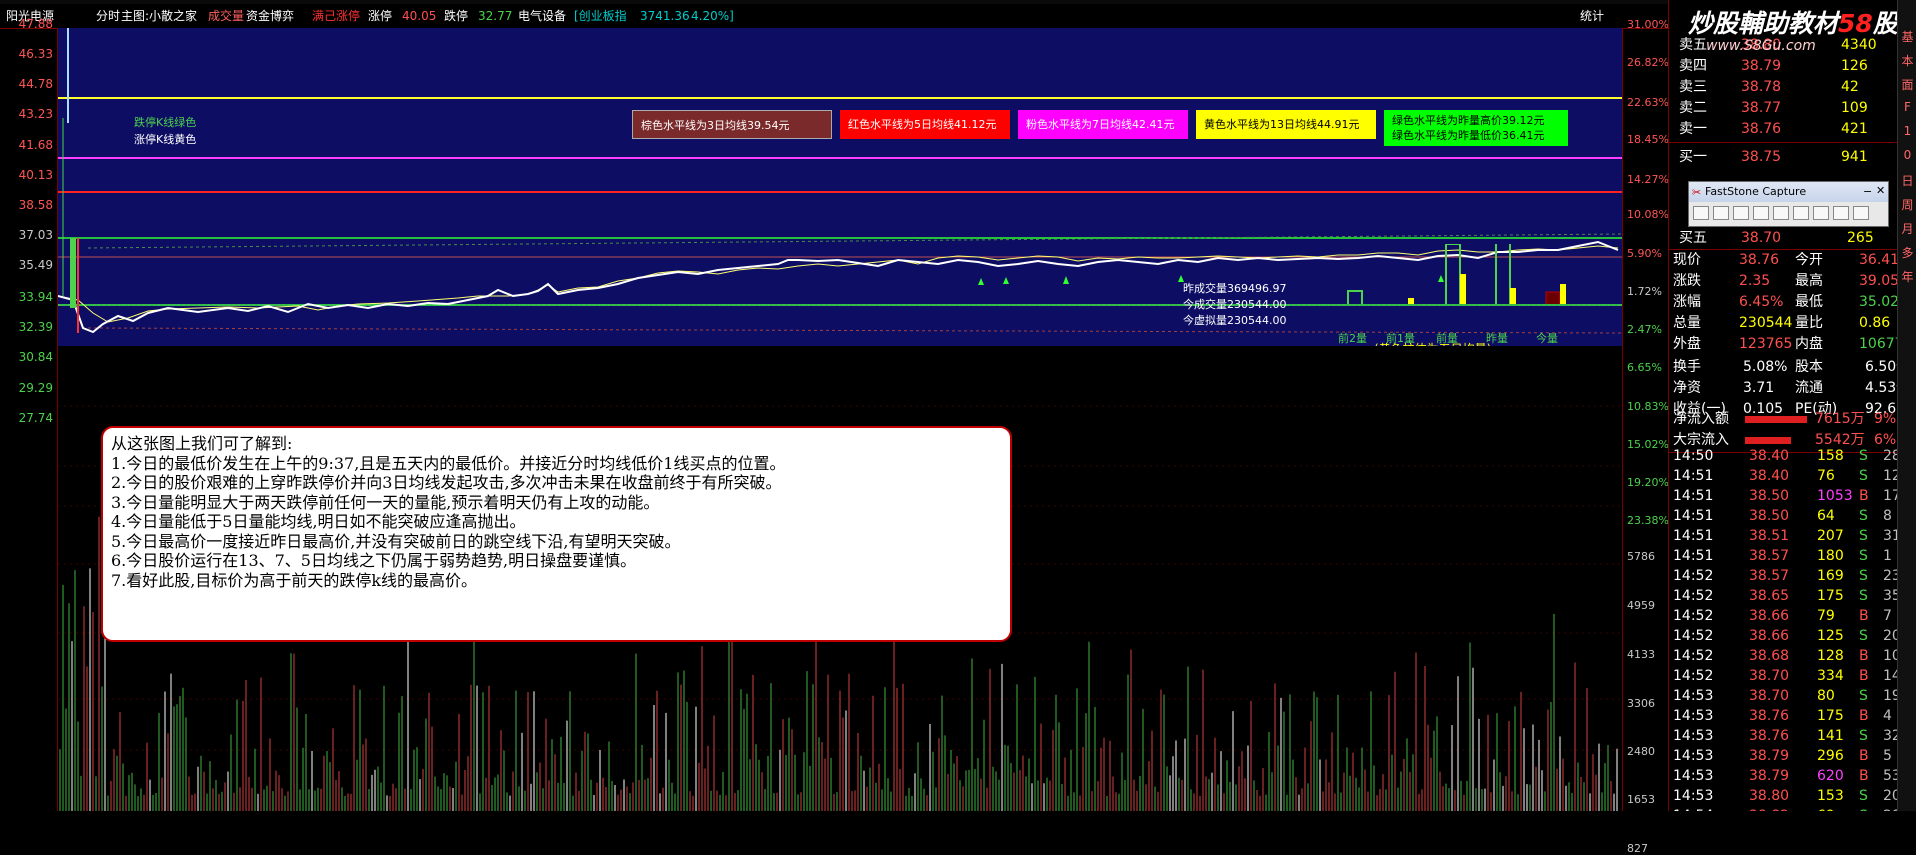  Describe the element at coordinates (1907, 84) in the screenshot. I see `vertical-tab-char: 面` at that location.